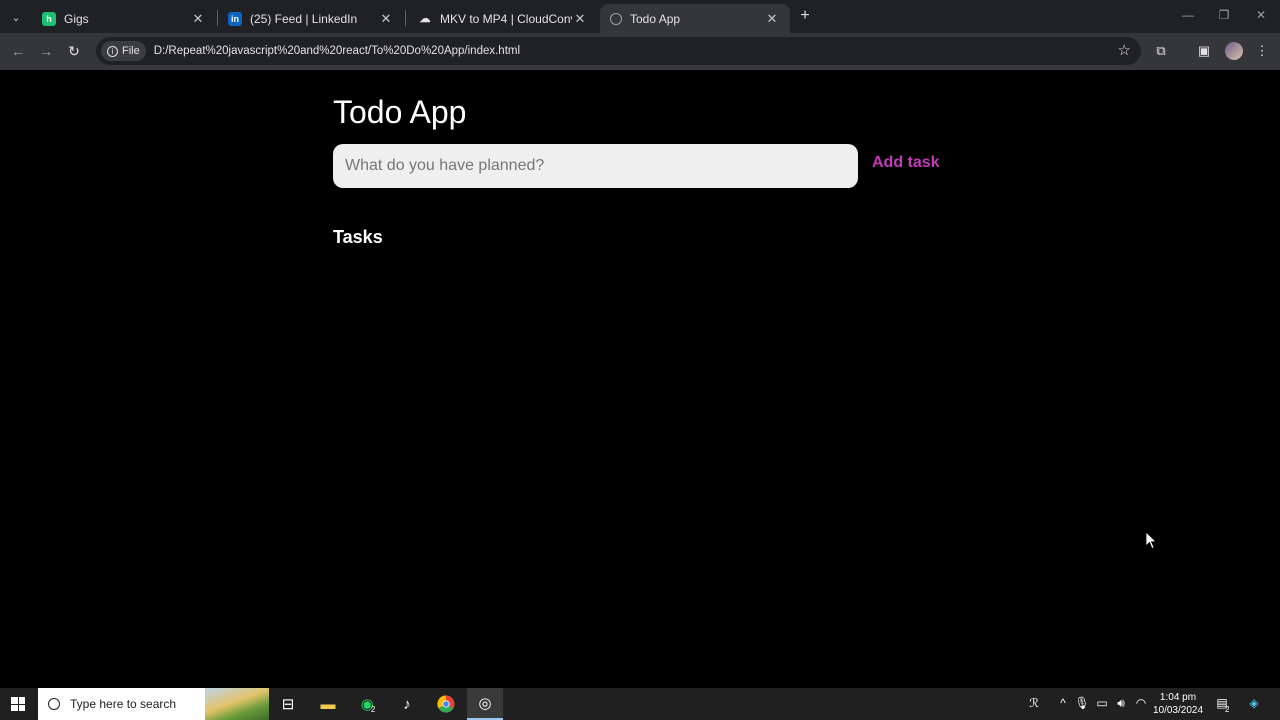 This screenshot has width=1280, height=720. I want to click on restore-icon: ❐, so click(1224, 15).